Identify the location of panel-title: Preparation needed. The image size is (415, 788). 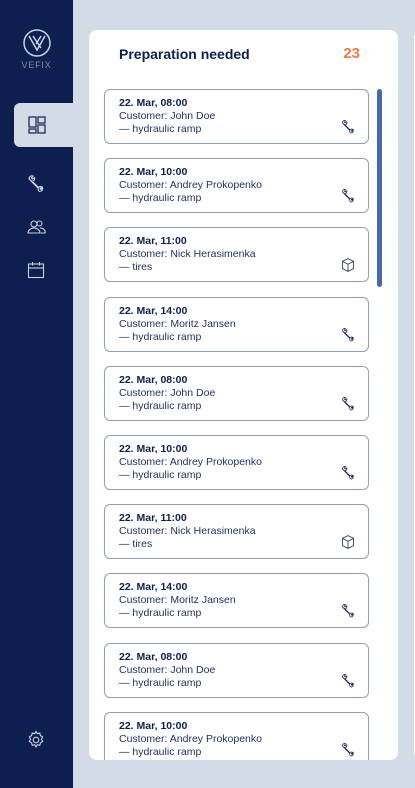
(184, 54).